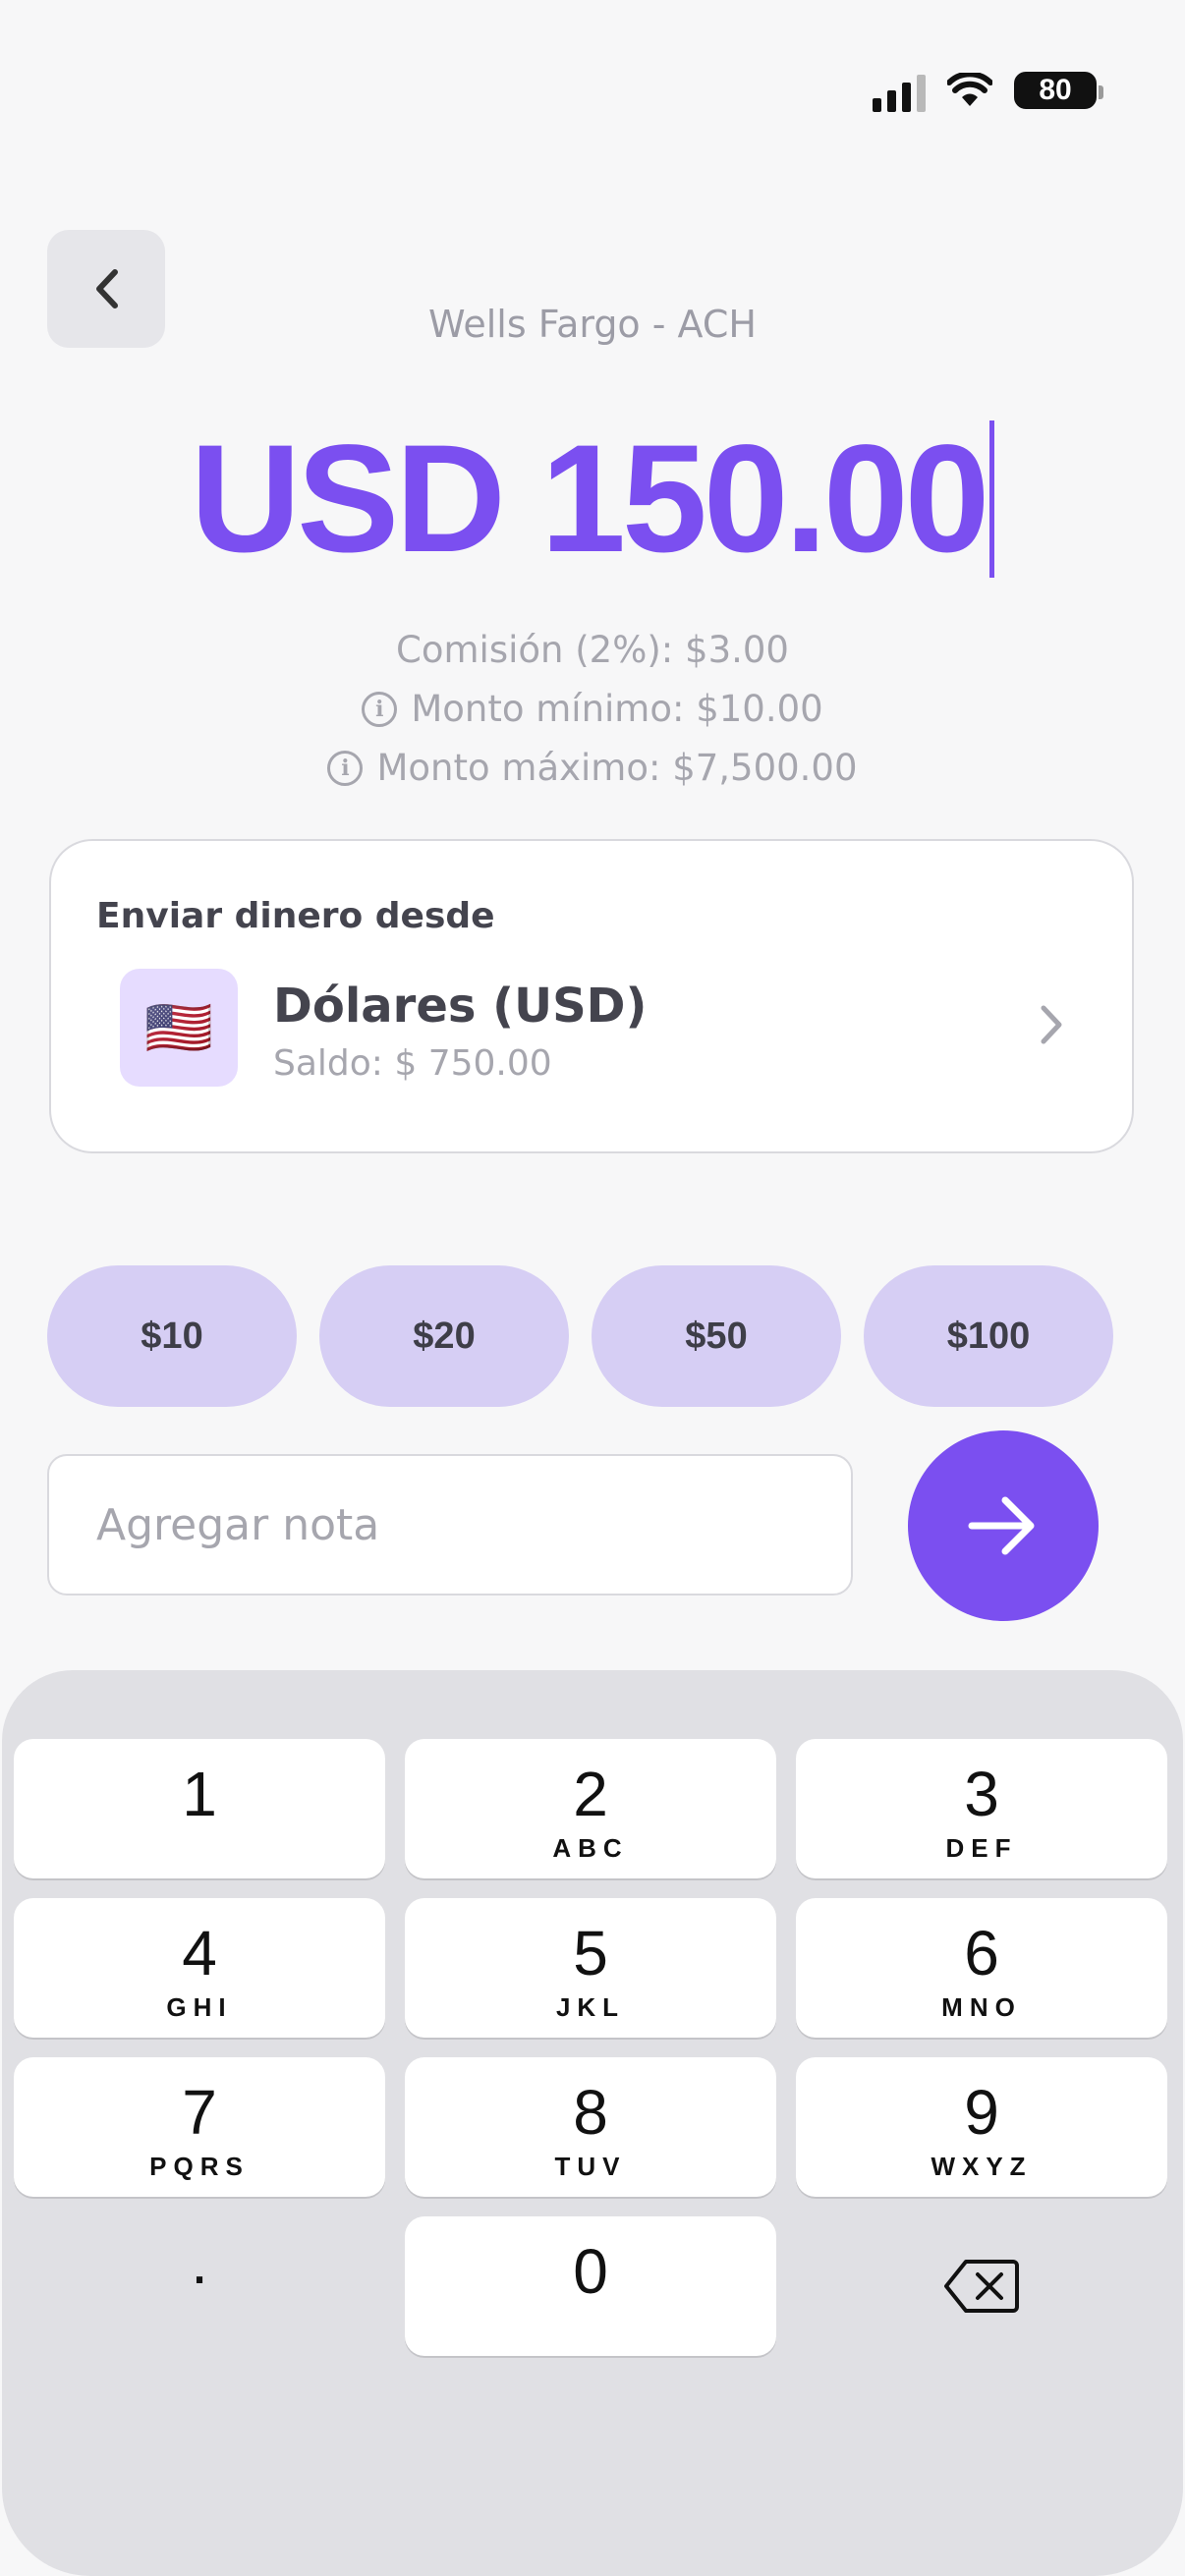  What do you see at coordinates (295, 916) in the screenshot?
I see `source-title: Enviar dinero desde` at bounding box center [295, 916].